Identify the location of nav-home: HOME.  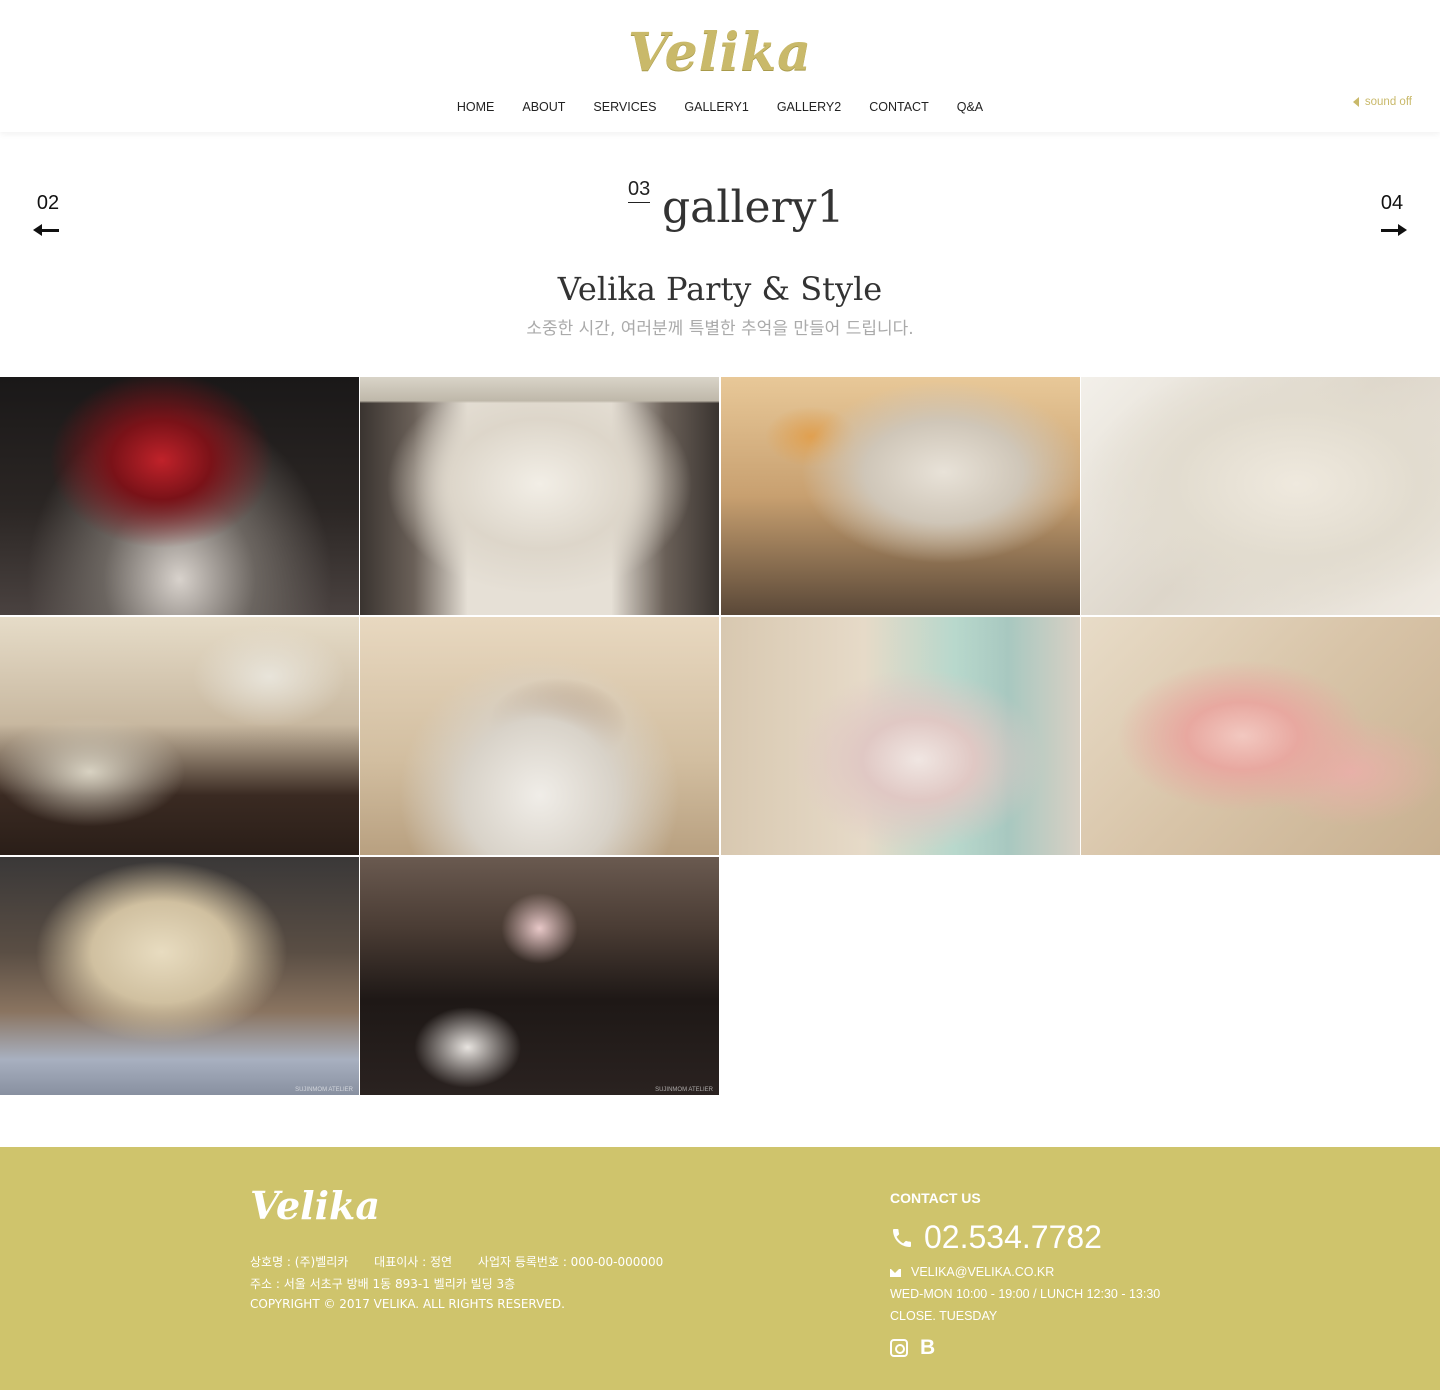
(476, 107).